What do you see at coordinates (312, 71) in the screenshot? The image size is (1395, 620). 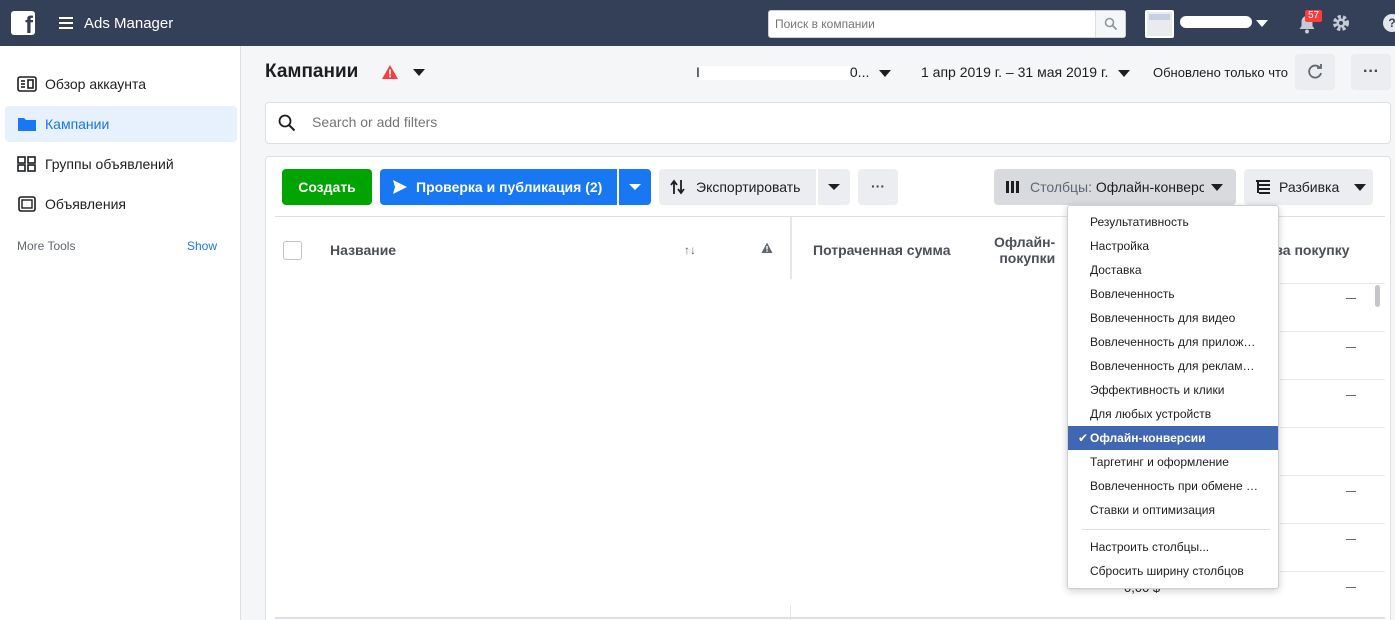 I see `page-title: Кампании` at bounding box center [312, 71].